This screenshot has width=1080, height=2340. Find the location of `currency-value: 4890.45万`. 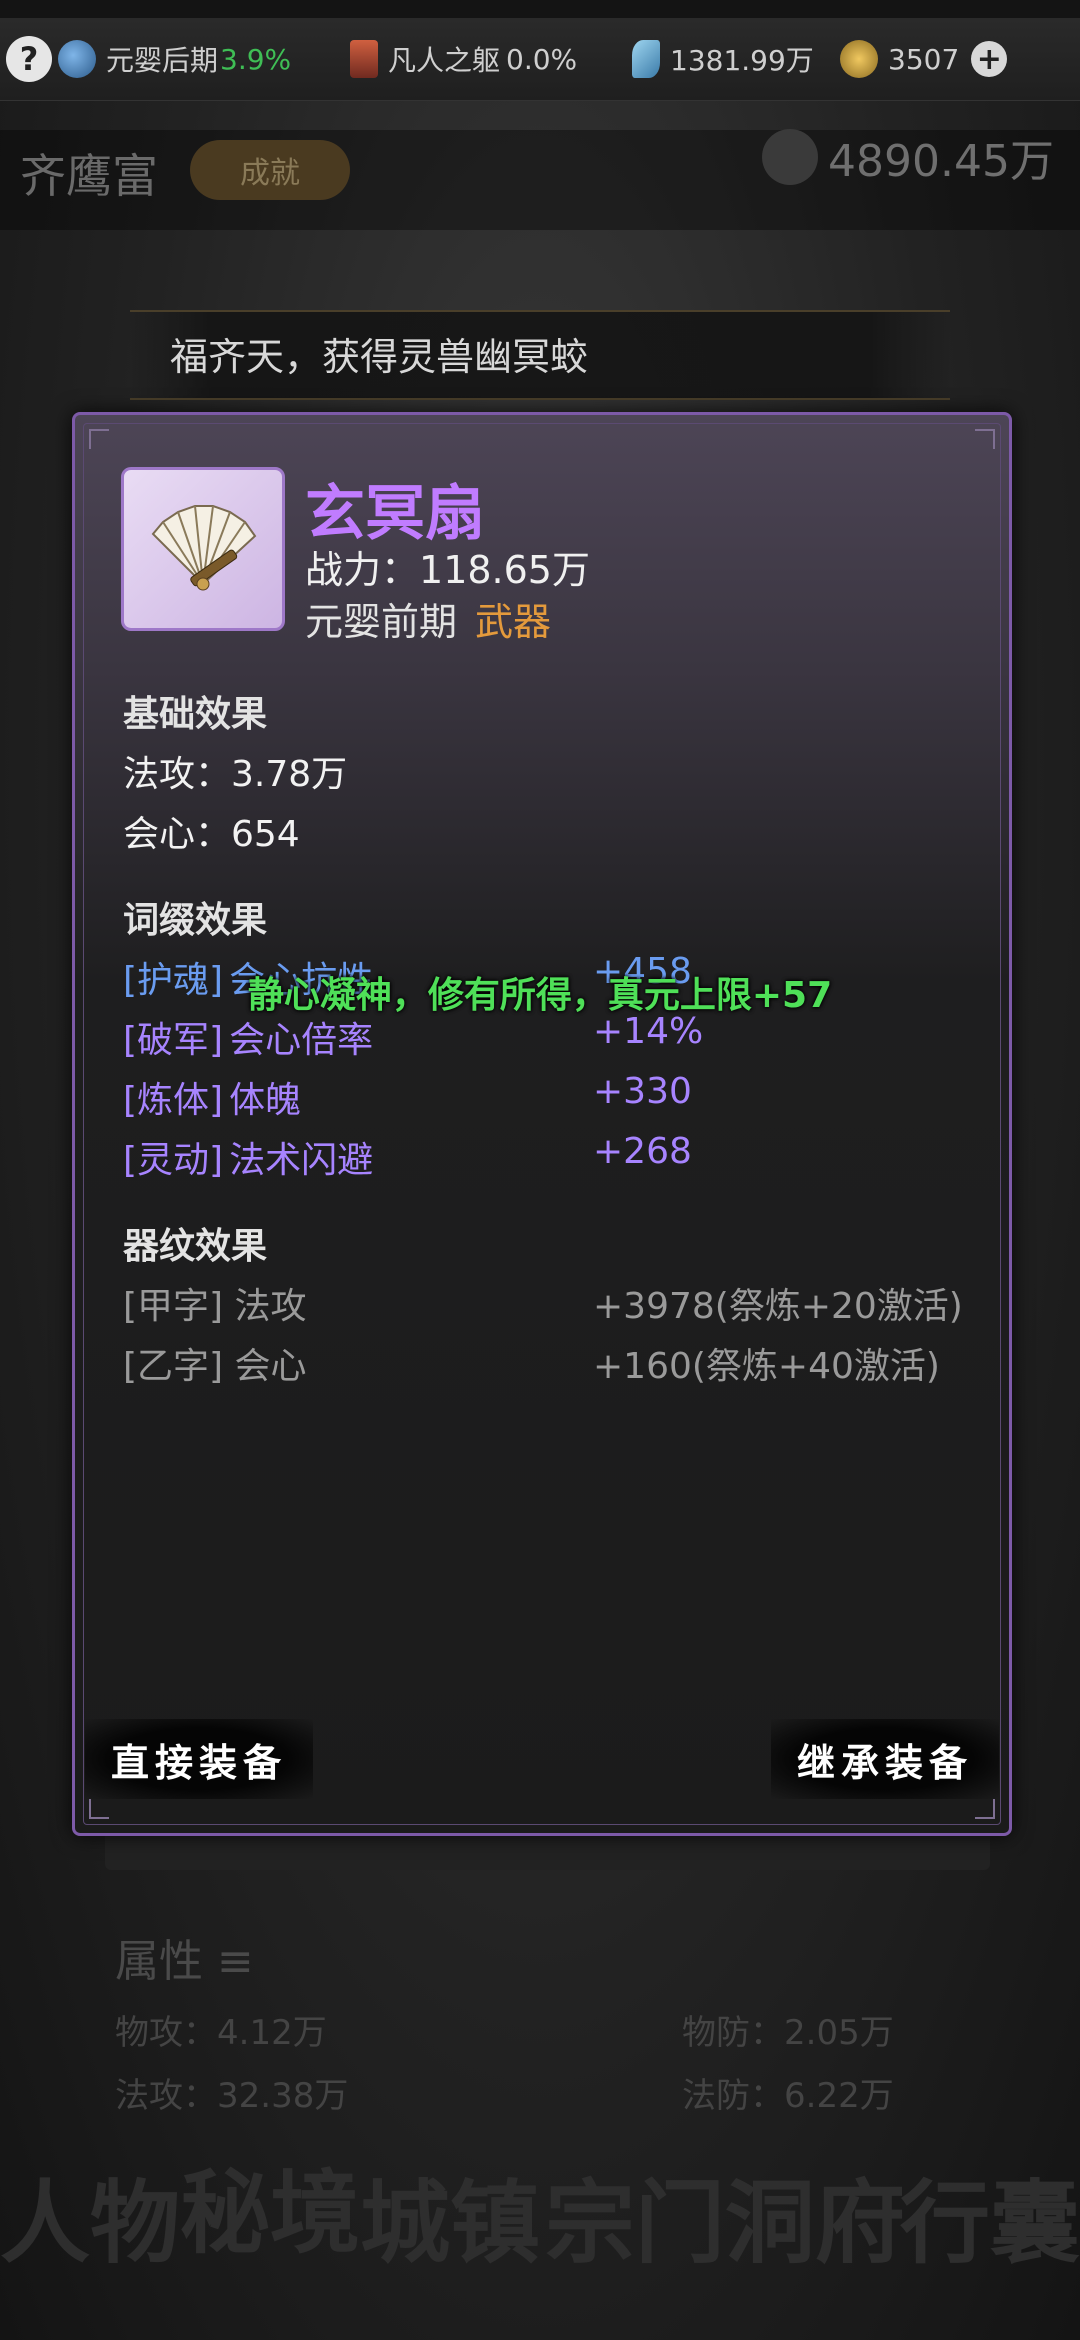

currency-value: 4890.45万 is located at coordinates (941, 161).